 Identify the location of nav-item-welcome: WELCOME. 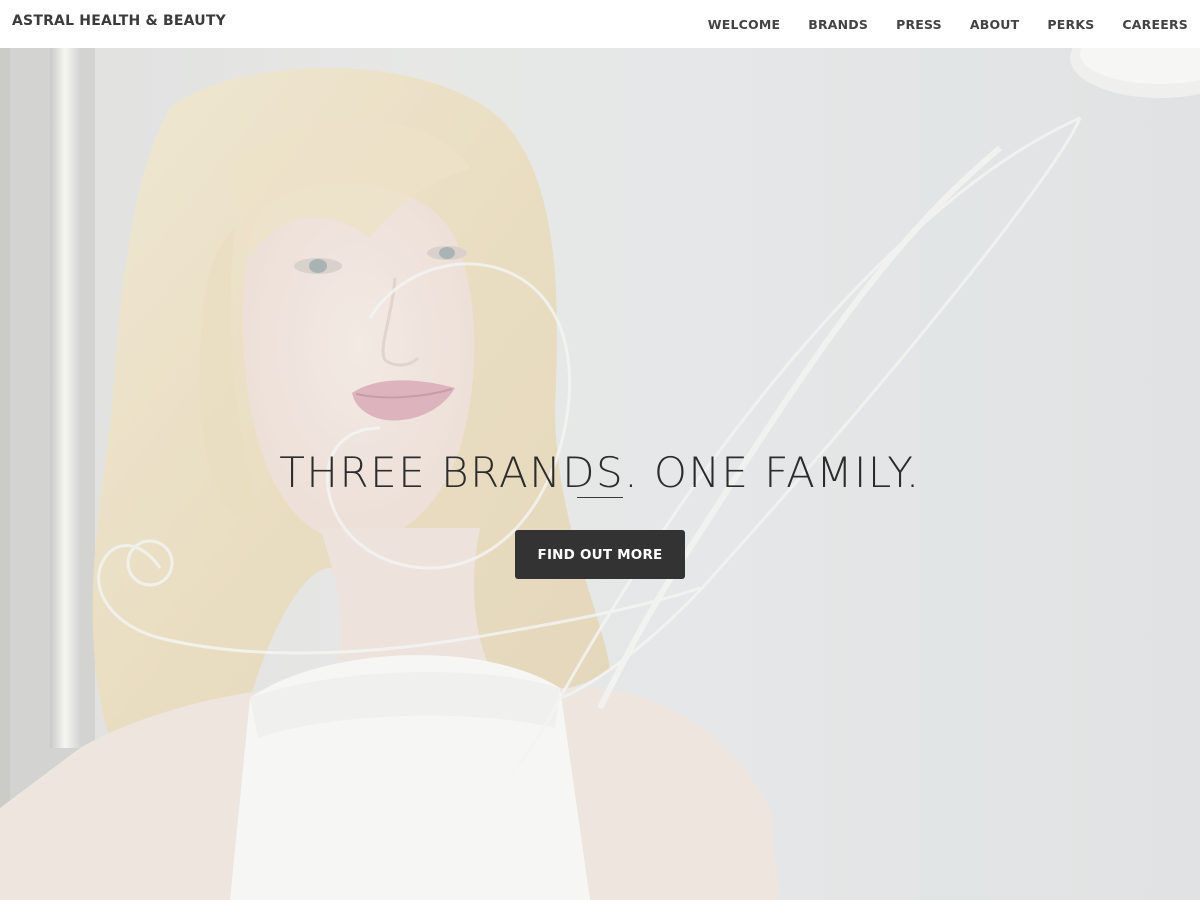
(744, 24).